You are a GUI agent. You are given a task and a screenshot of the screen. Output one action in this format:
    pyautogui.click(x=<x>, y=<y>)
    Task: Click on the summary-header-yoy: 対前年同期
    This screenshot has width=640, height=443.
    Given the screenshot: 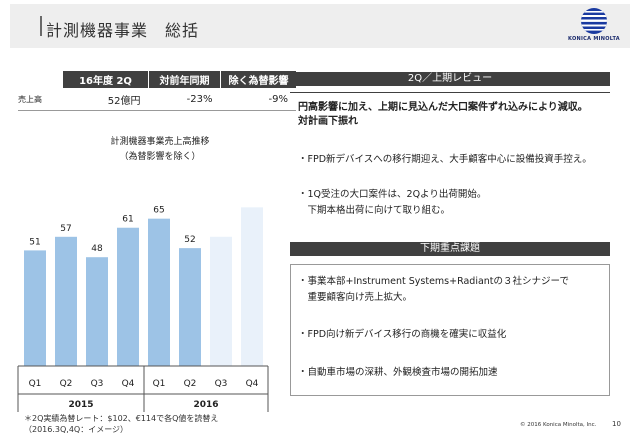 What is the action you would take?
    pyautogui.click(x=184, y=79)
    